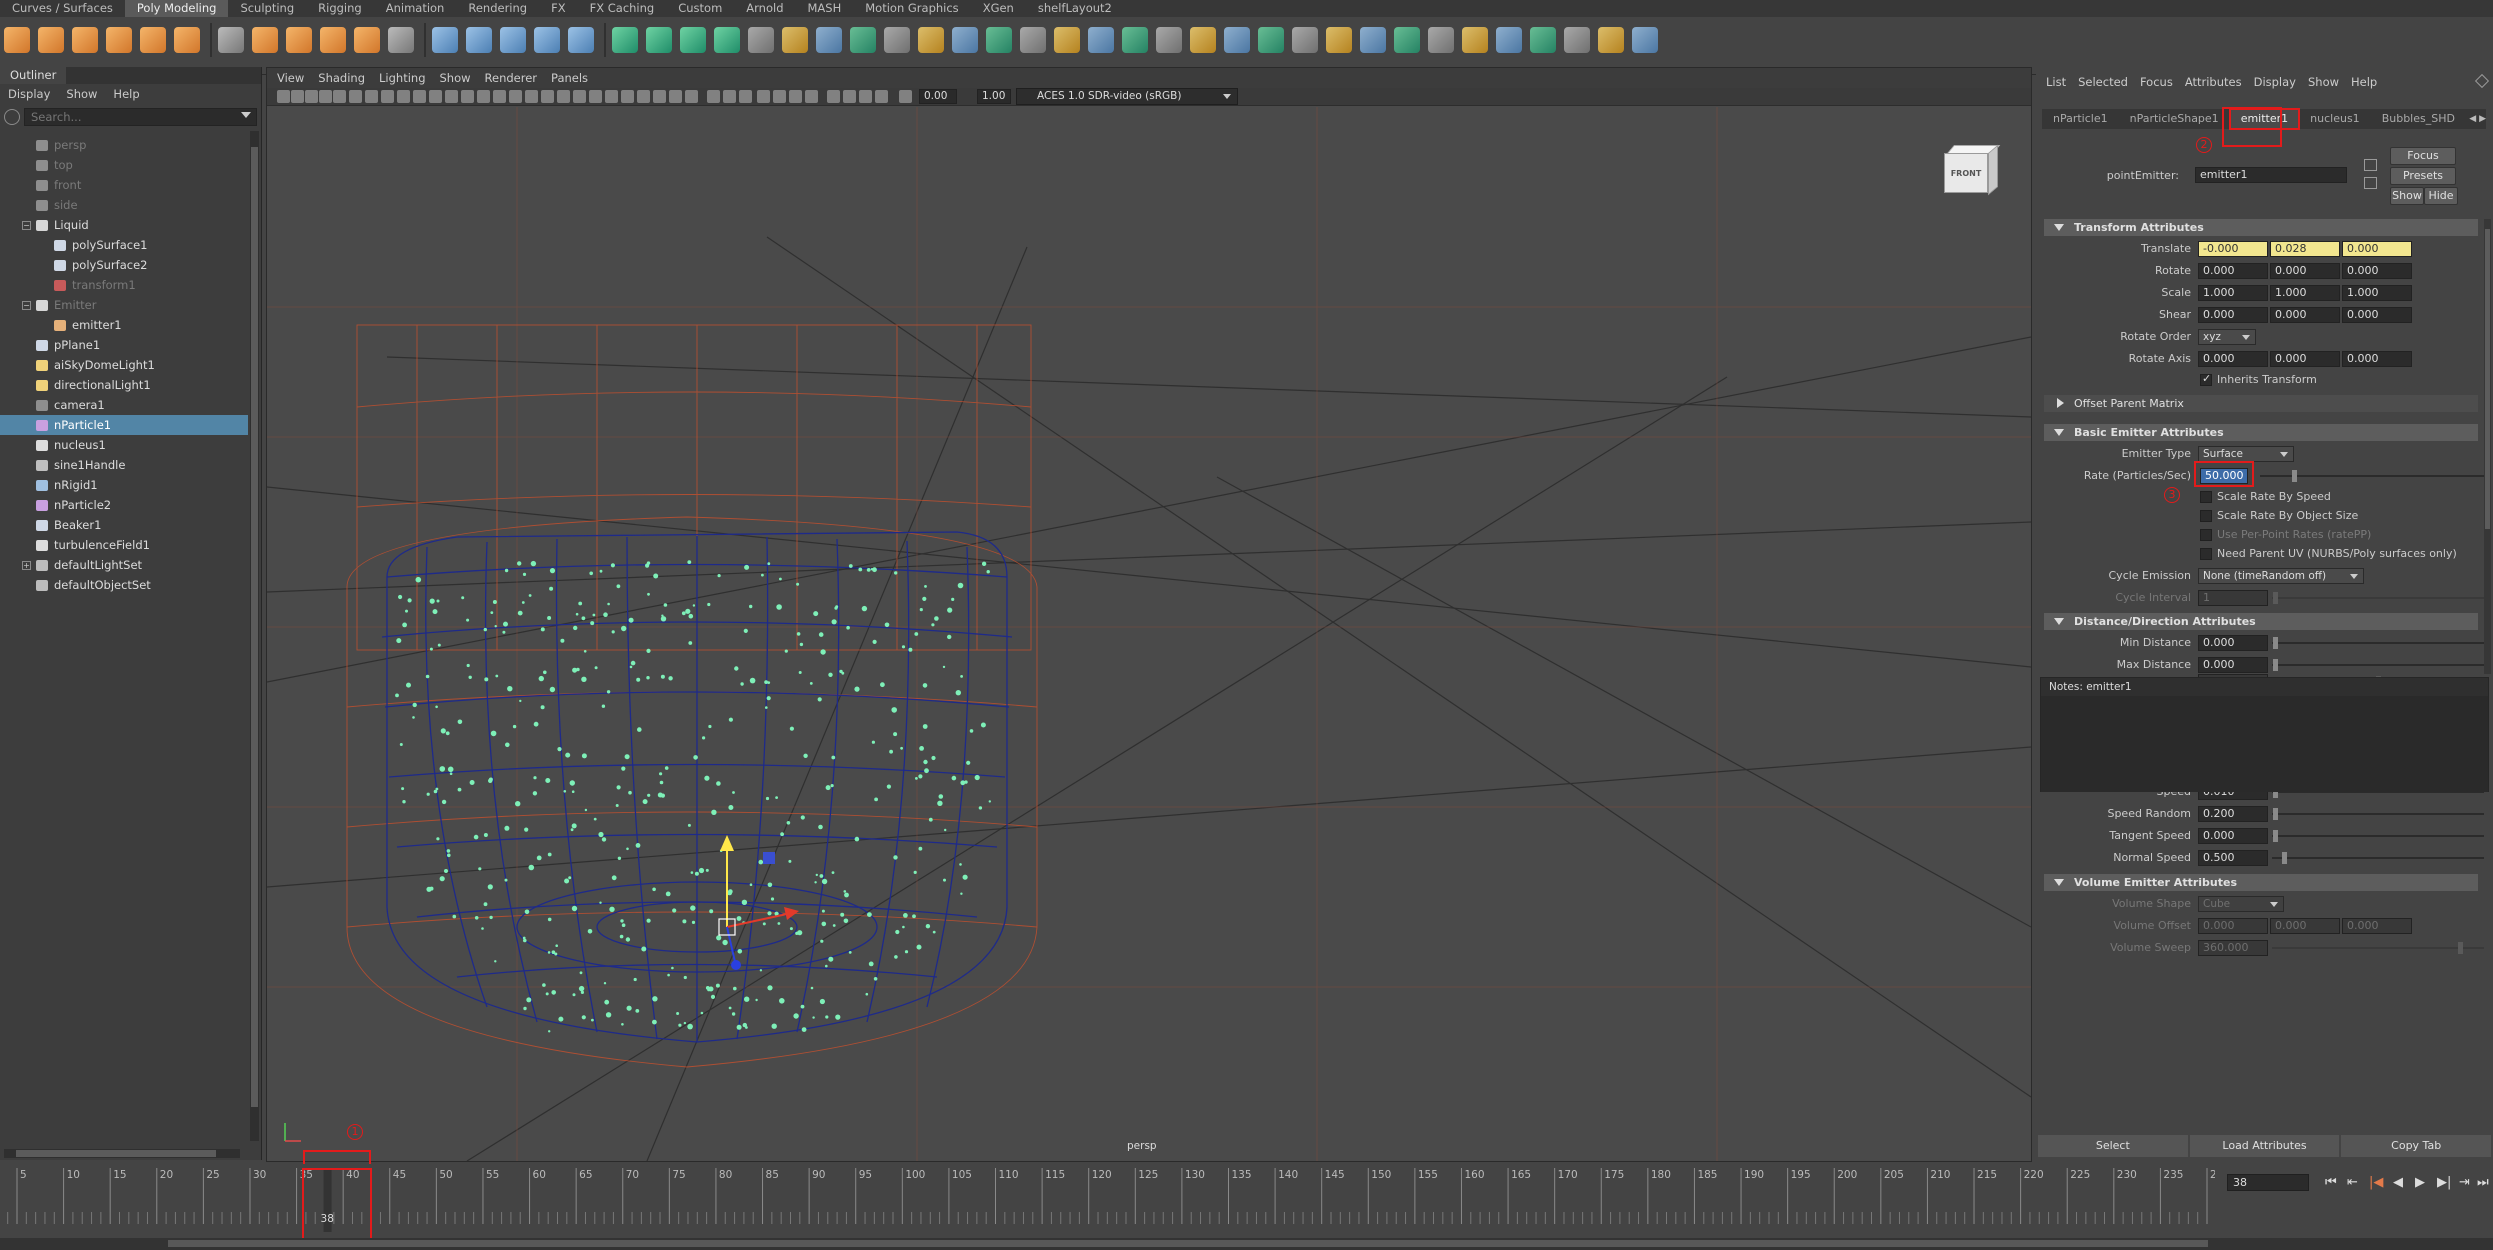  I want to click on viewcube-front-face: FRONT, so click(1966, 173).